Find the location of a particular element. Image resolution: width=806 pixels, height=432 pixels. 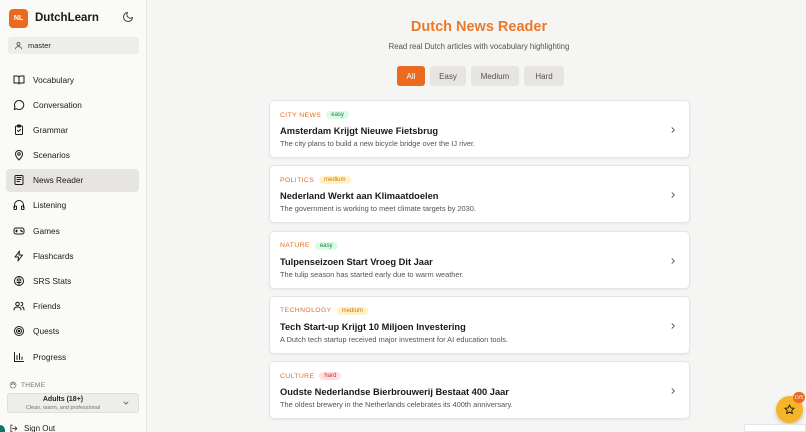

difficulty-badge: hard is located at coordinates (330, 376).